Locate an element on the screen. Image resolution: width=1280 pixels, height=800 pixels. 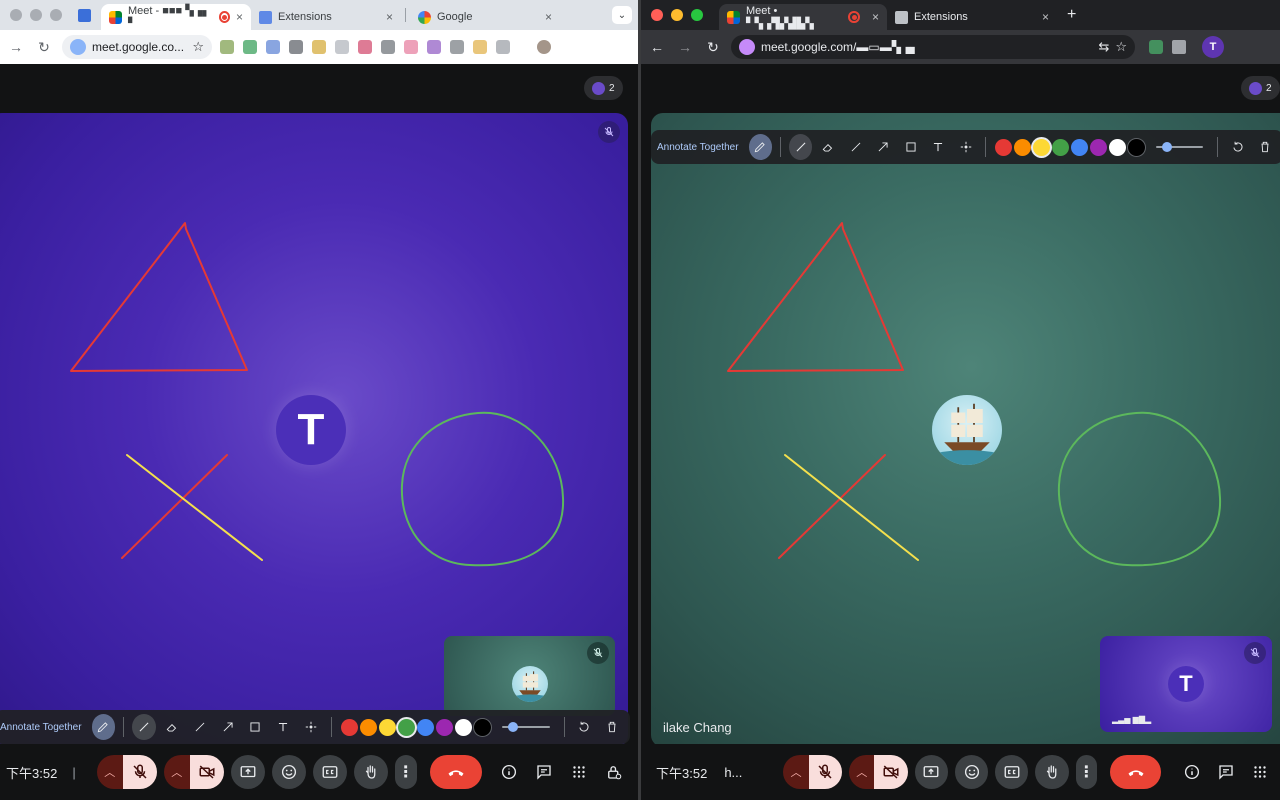
tab-meet: Meet - ■■■ ▚▗▖ ▘ × is located at coordinates (176, 17).